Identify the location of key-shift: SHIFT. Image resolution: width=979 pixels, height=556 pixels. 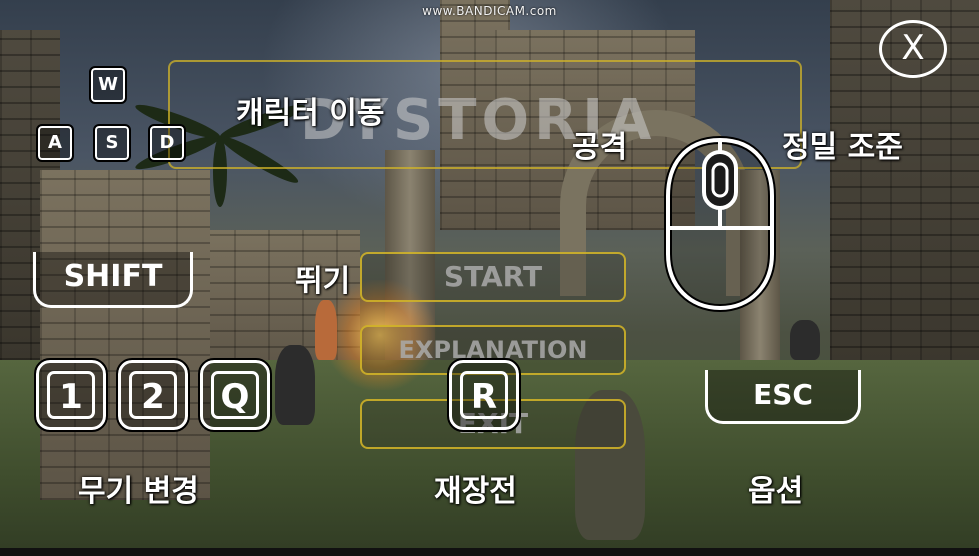
(113, 280).